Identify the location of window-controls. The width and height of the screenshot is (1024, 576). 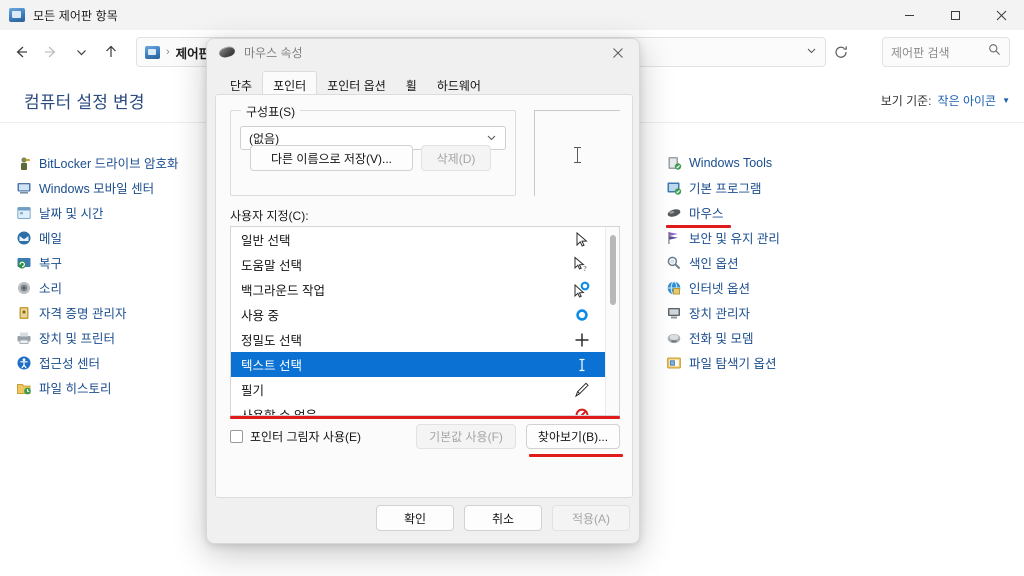
(955, 15).